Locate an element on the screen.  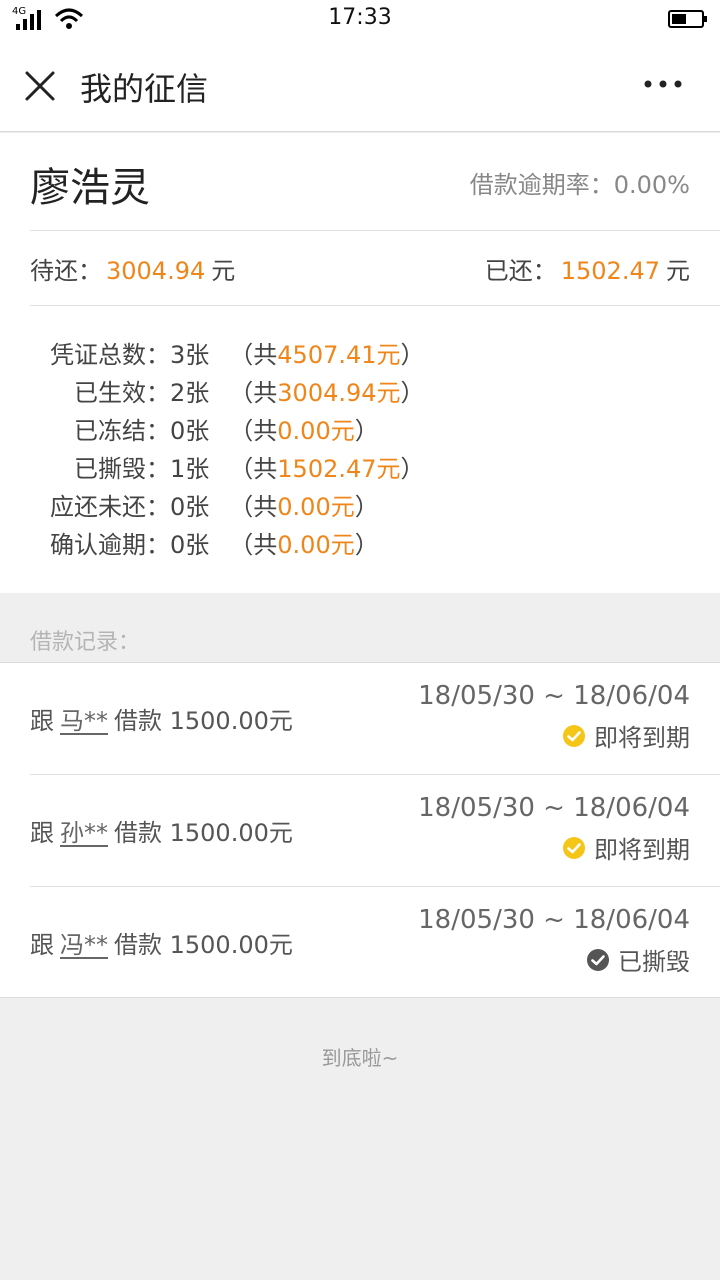
records-header: 借款记录： is located at coordinates (85, 642).